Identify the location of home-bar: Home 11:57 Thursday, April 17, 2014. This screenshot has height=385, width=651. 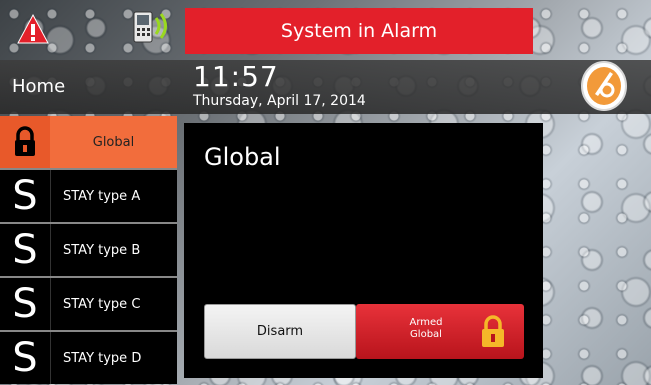
(325, 87).